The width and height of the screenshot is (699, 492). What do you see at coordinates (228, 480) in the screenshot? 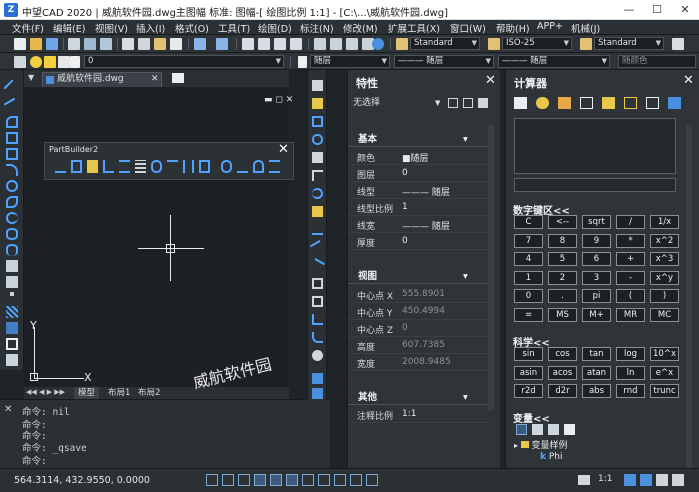
I see `grid-toggle-icon` at bounding box center [228, 480].